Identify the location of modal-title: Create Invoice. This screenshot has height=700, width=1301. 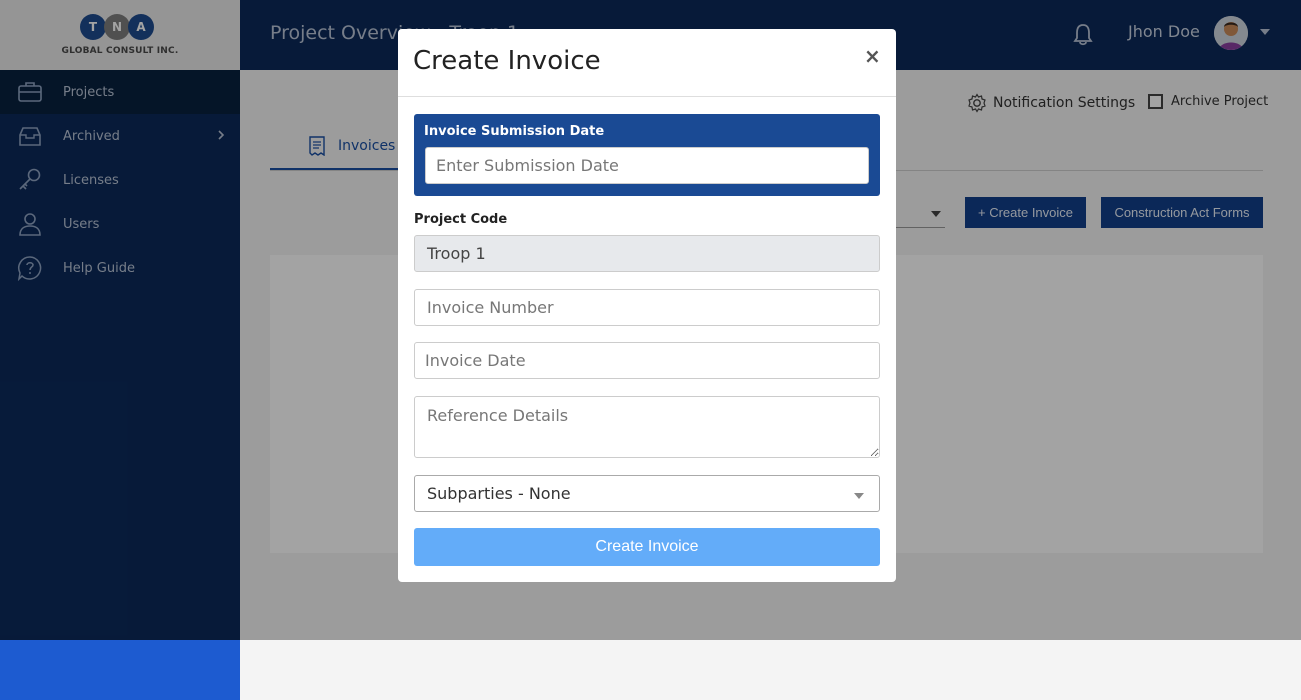
(507, 61).